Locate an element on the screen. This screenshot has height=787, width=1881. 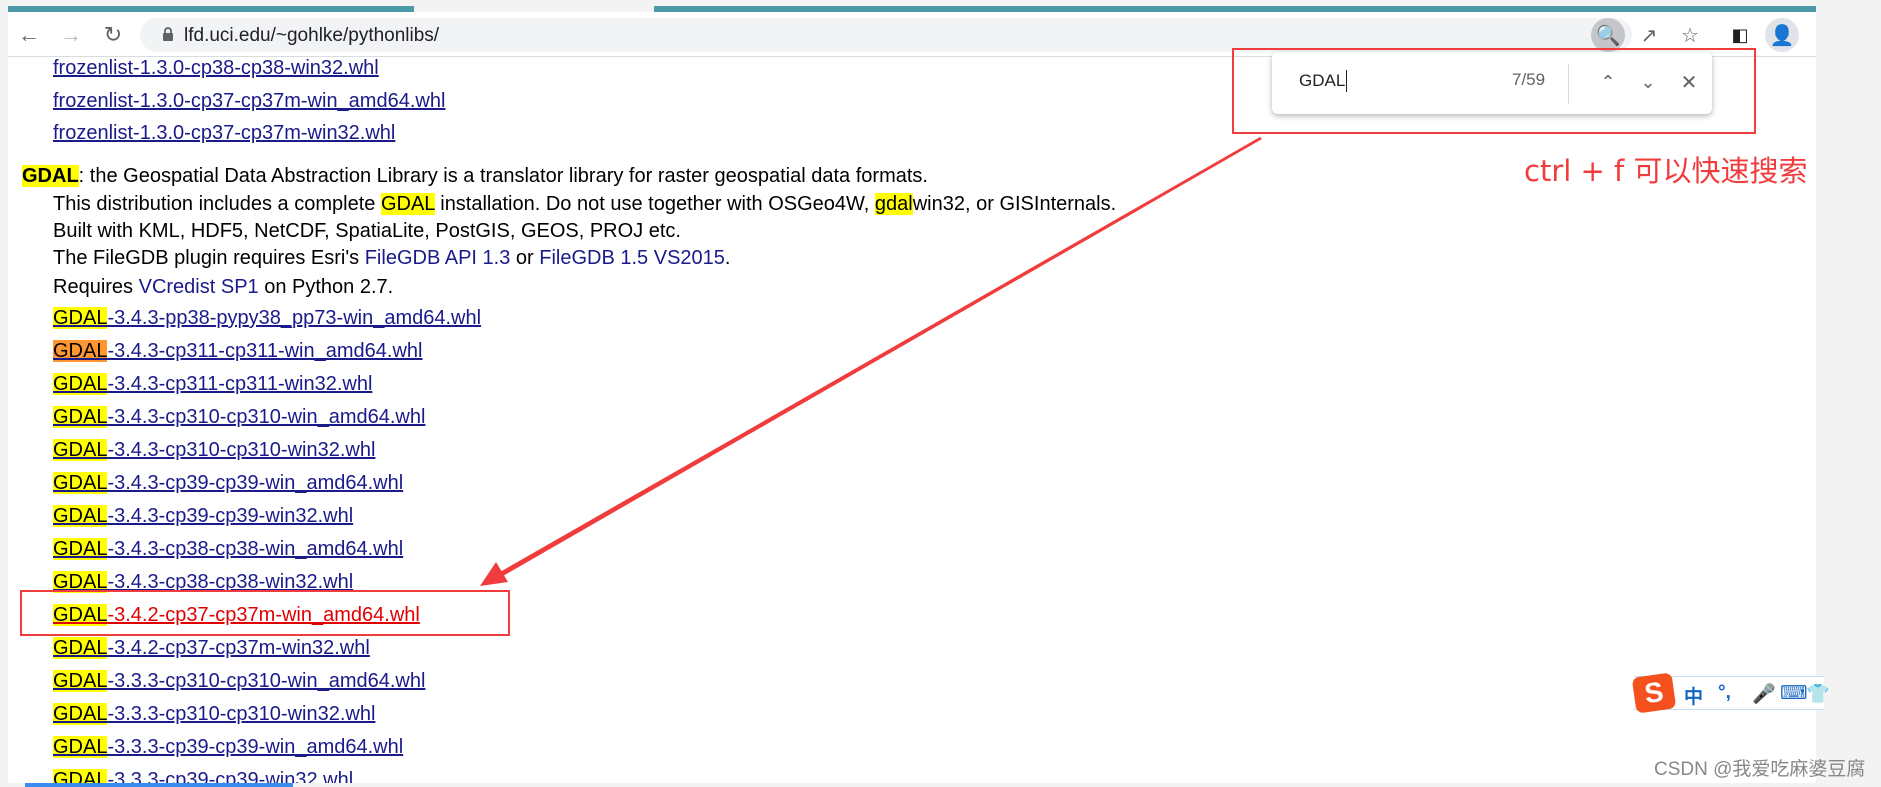
target-file-highlight-box is located at coordinates (265, 613).